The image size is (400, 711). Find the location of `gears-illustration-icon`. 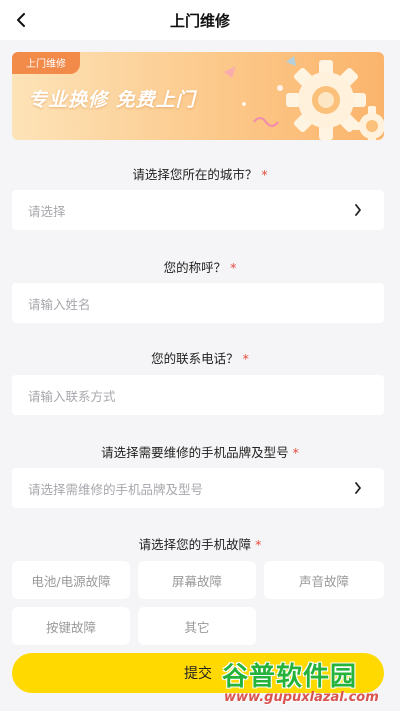

gears-illustration-icon is located at coordinates (304, 98).